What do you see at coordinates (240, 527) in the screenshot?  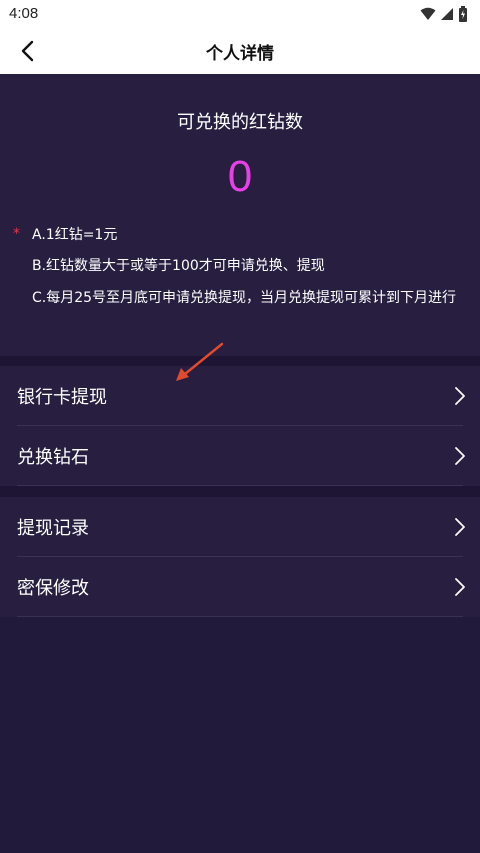 I see `withdraw-records-item: 提现记录` at bounding box center [240, 527].